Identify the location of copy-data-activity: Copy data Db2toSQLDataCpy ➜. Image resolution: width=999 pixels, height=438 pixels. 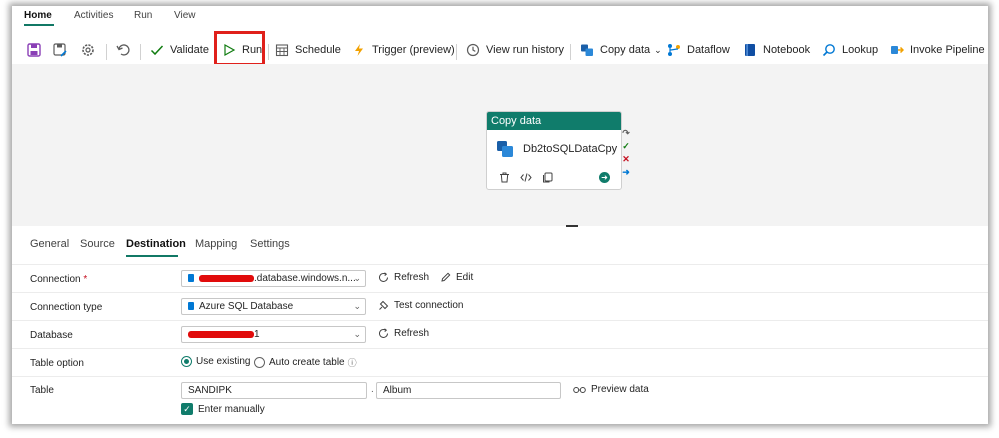
(554, 150).